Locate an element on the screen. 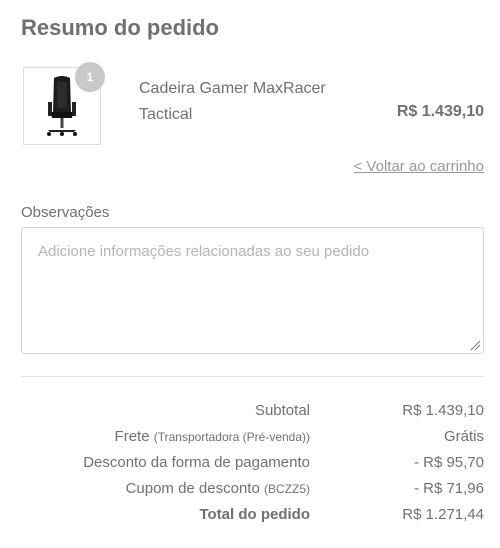  coupon-row: Cupom de desconto (BCZZ5) - R$ 71,96 is located at coordinates (250, 491).